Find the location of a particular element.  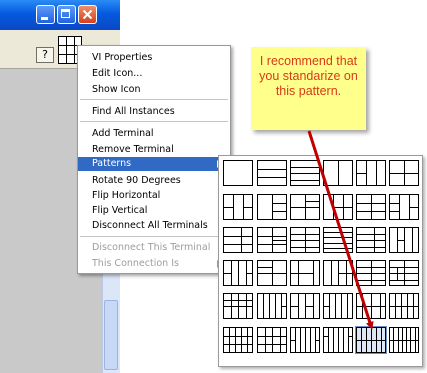

minimize-button is located at coordinates (45, 14).